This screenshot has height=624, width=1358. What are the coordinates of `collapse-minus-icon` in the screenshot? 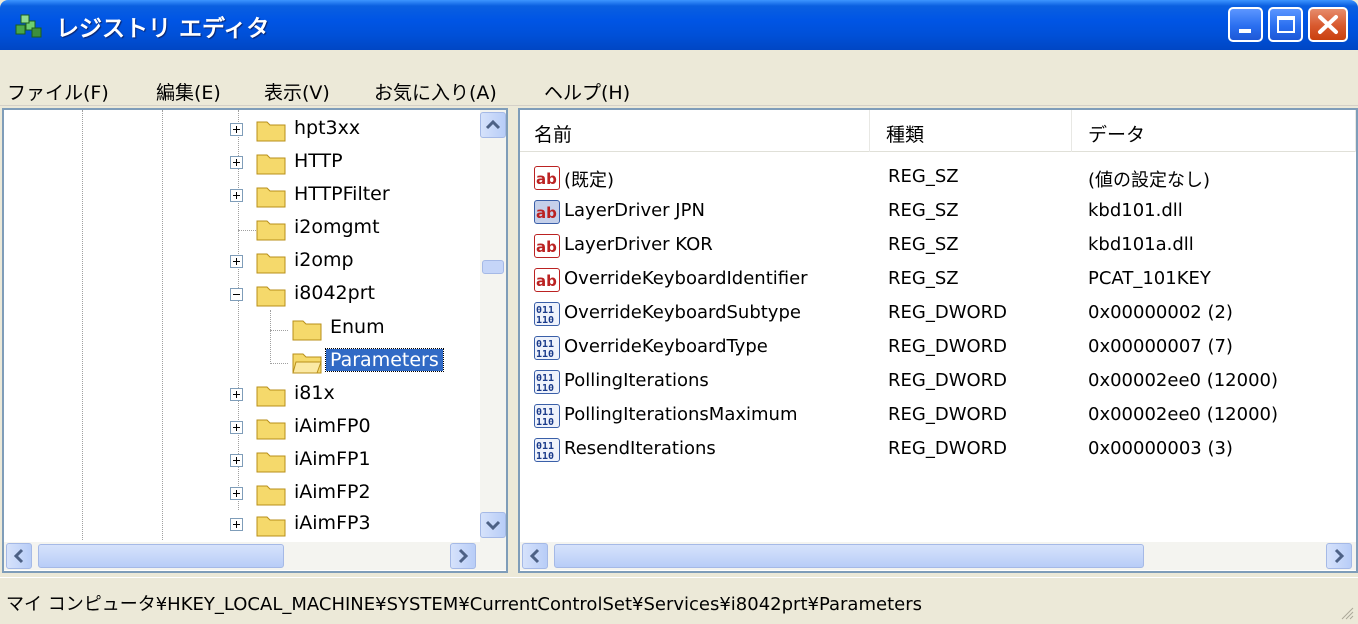 It's located at (236, 294).